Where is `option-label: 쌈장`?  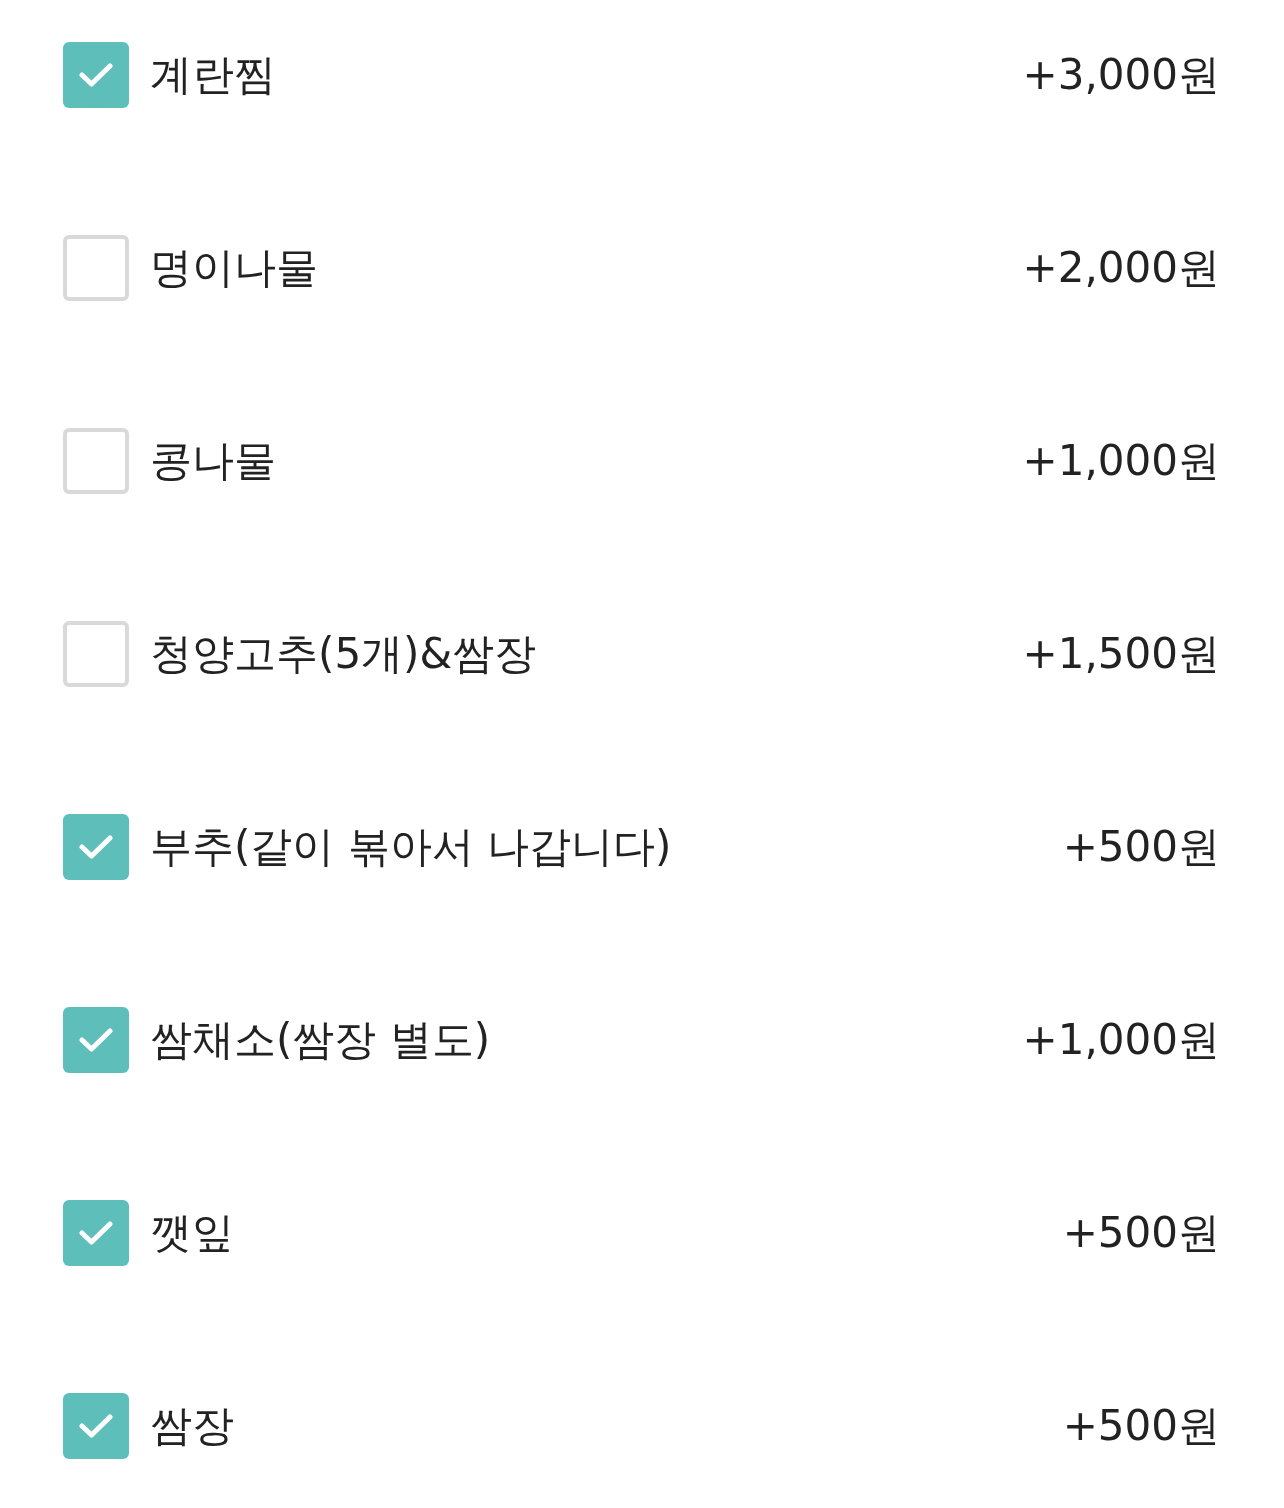 option-label: 쌈장 is located at coordinates (192, 1426).